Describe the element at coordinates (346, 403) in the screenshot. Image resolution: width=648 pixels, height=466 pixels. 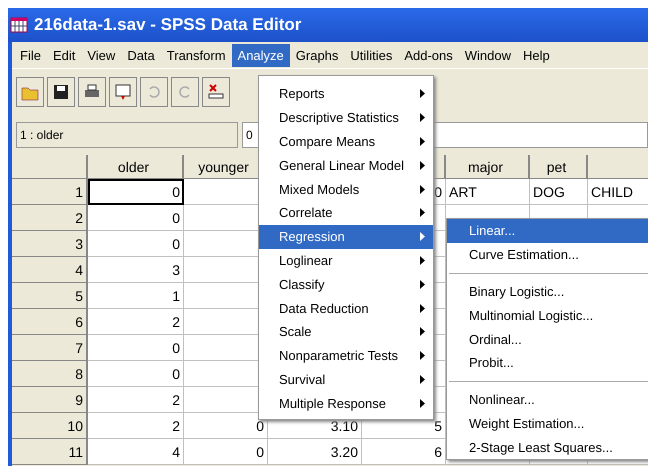
I see `menu-item: Multiple Response` at that location.